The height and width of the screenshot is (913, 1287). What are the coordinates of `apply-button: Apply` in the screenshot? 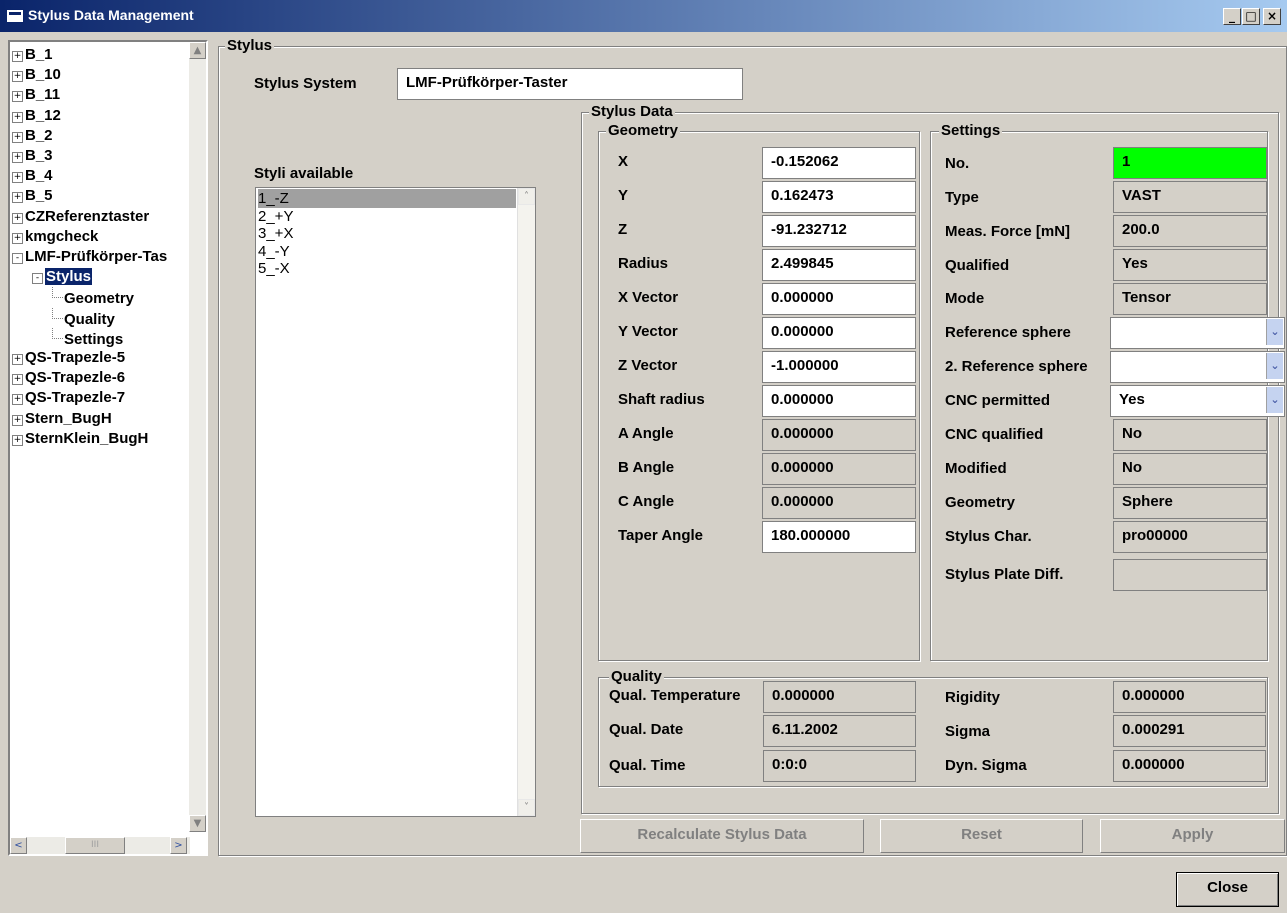 It's located at (1192, 836).